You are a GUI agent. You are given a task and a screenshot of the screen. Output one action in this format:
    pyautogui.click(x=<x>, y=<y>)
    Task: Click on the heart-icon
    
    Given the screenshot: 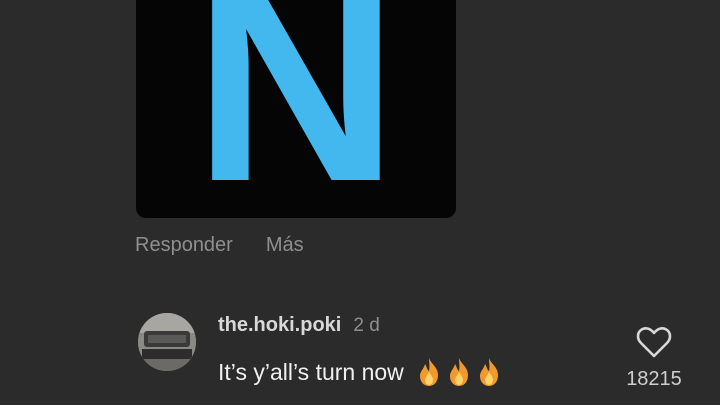 What is the action you would take?
    pyautogui.click(x=654, y=342)
    